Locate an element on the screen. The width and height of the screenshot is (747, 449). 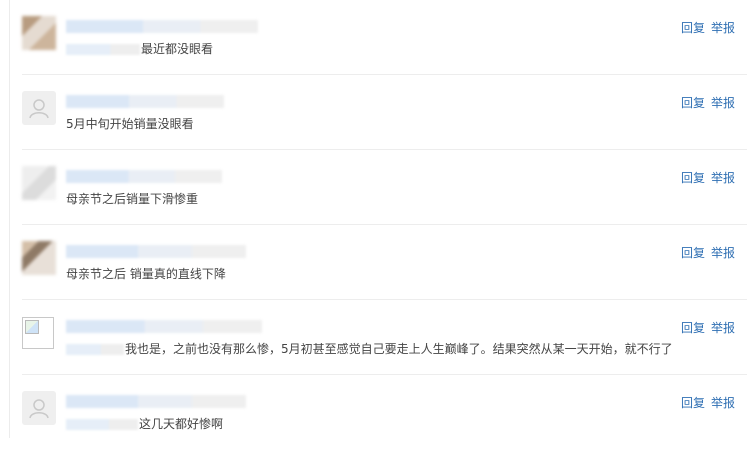
comment-text: 最近都没眼看 is located at coordinates (139, 49).